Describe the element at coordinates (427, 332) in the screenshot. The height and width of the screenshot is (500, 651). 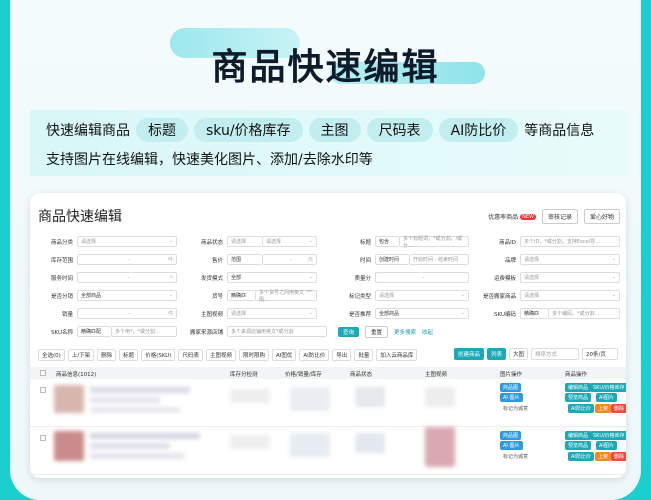
I see `collapse-link: 收起` at that location.